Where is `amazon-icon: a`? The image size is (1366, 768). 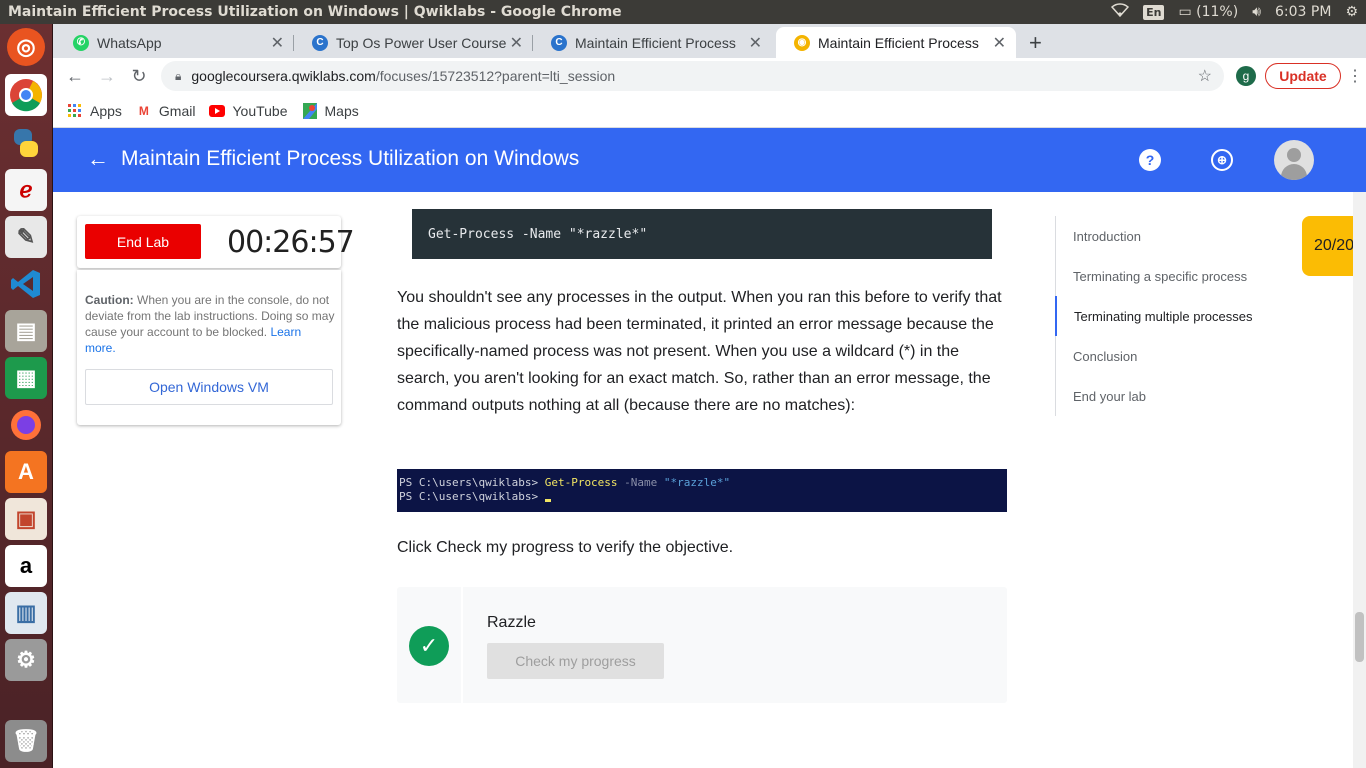 amazon-icon: a is located at coordinates (26, 566).